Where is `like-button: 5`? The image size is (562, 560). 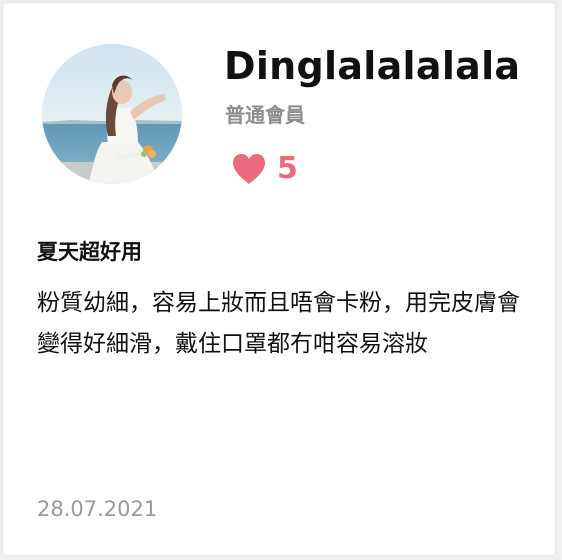
like-button: 5 is located at coordinates (264, 169).